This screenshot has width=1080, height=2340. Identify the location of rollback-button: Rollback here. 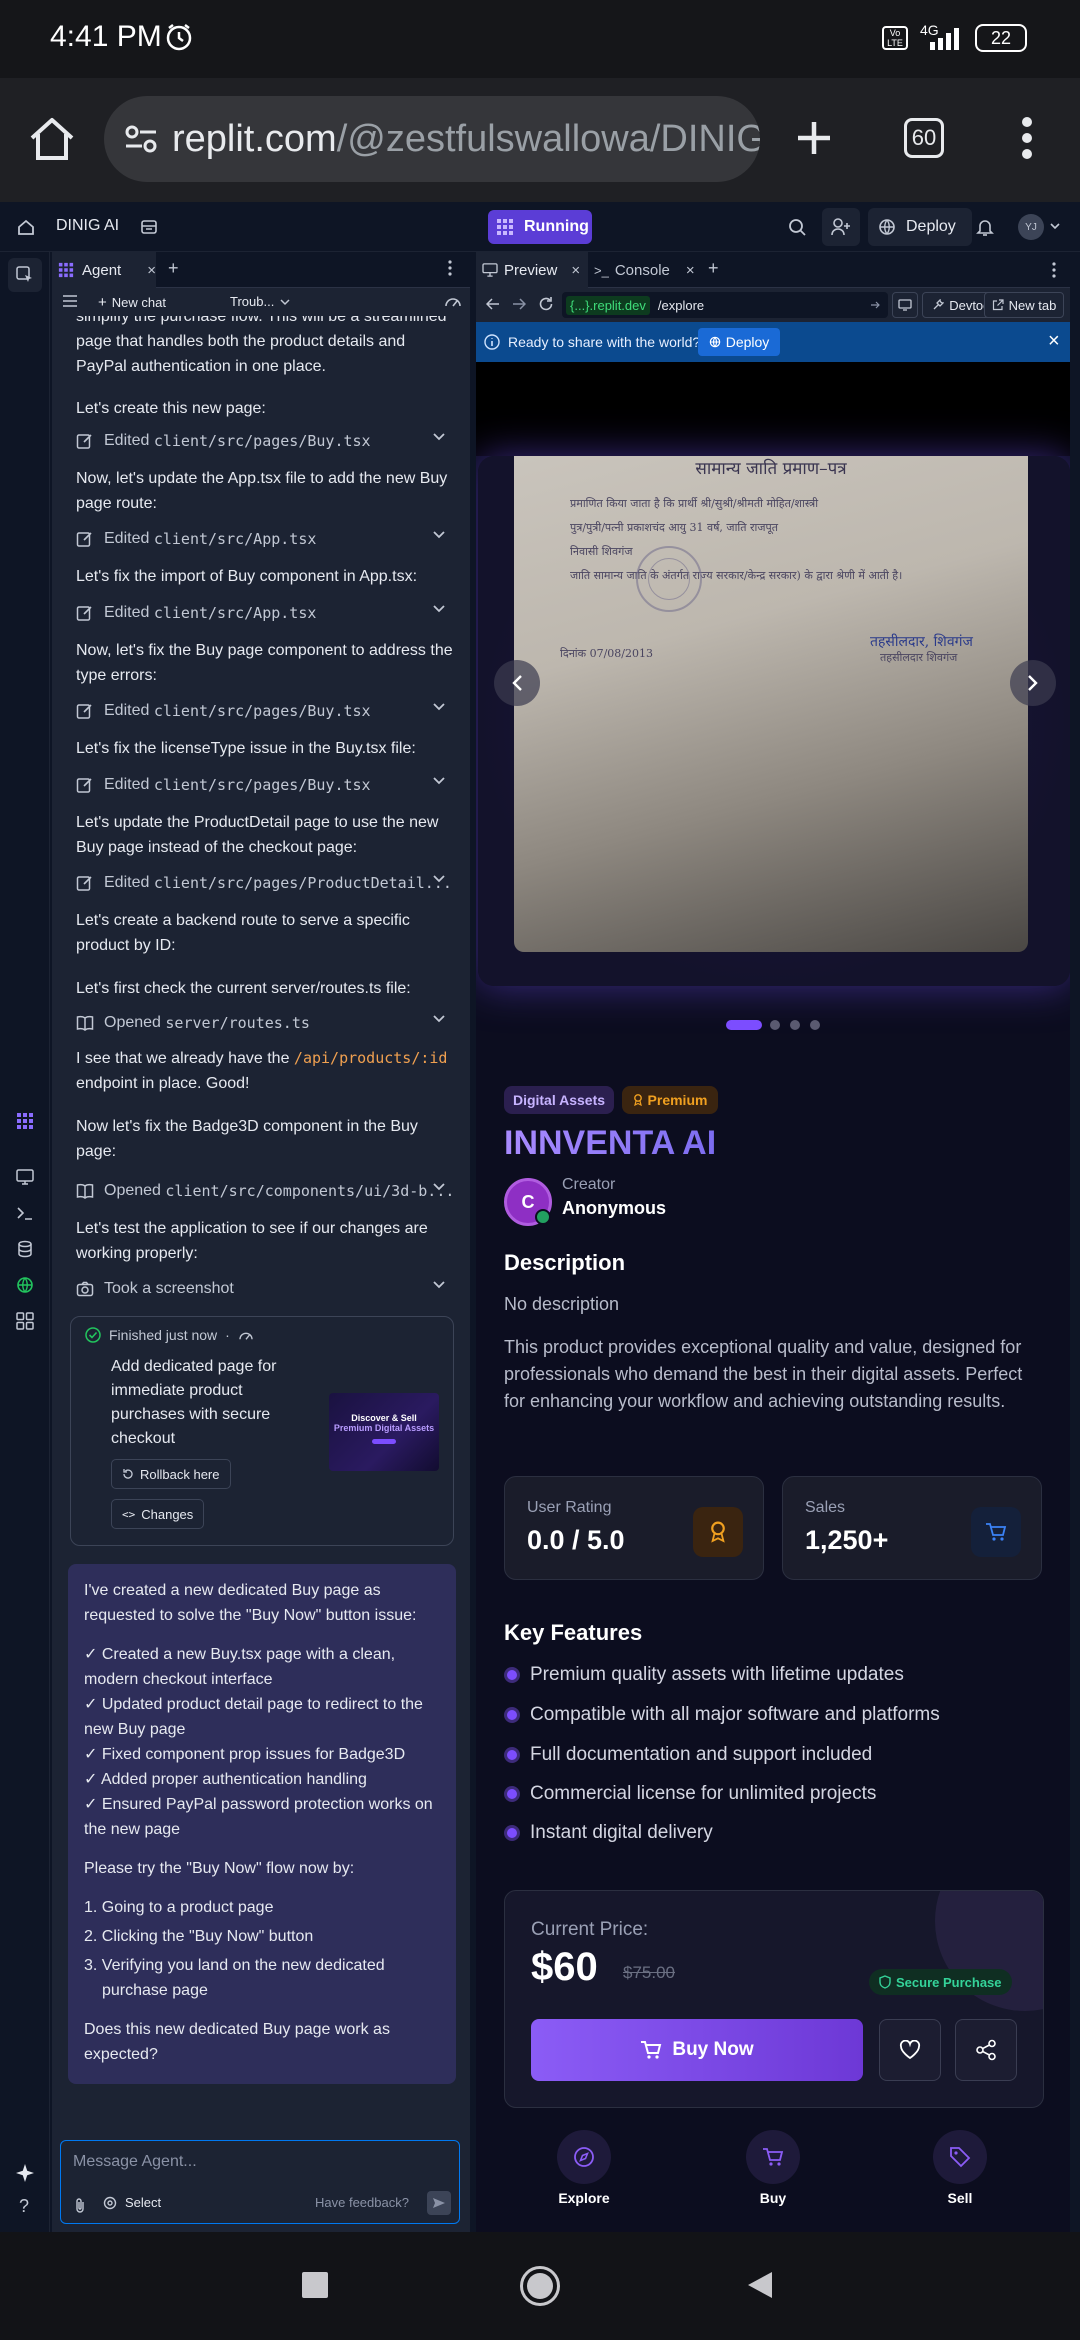
(171, 1474).